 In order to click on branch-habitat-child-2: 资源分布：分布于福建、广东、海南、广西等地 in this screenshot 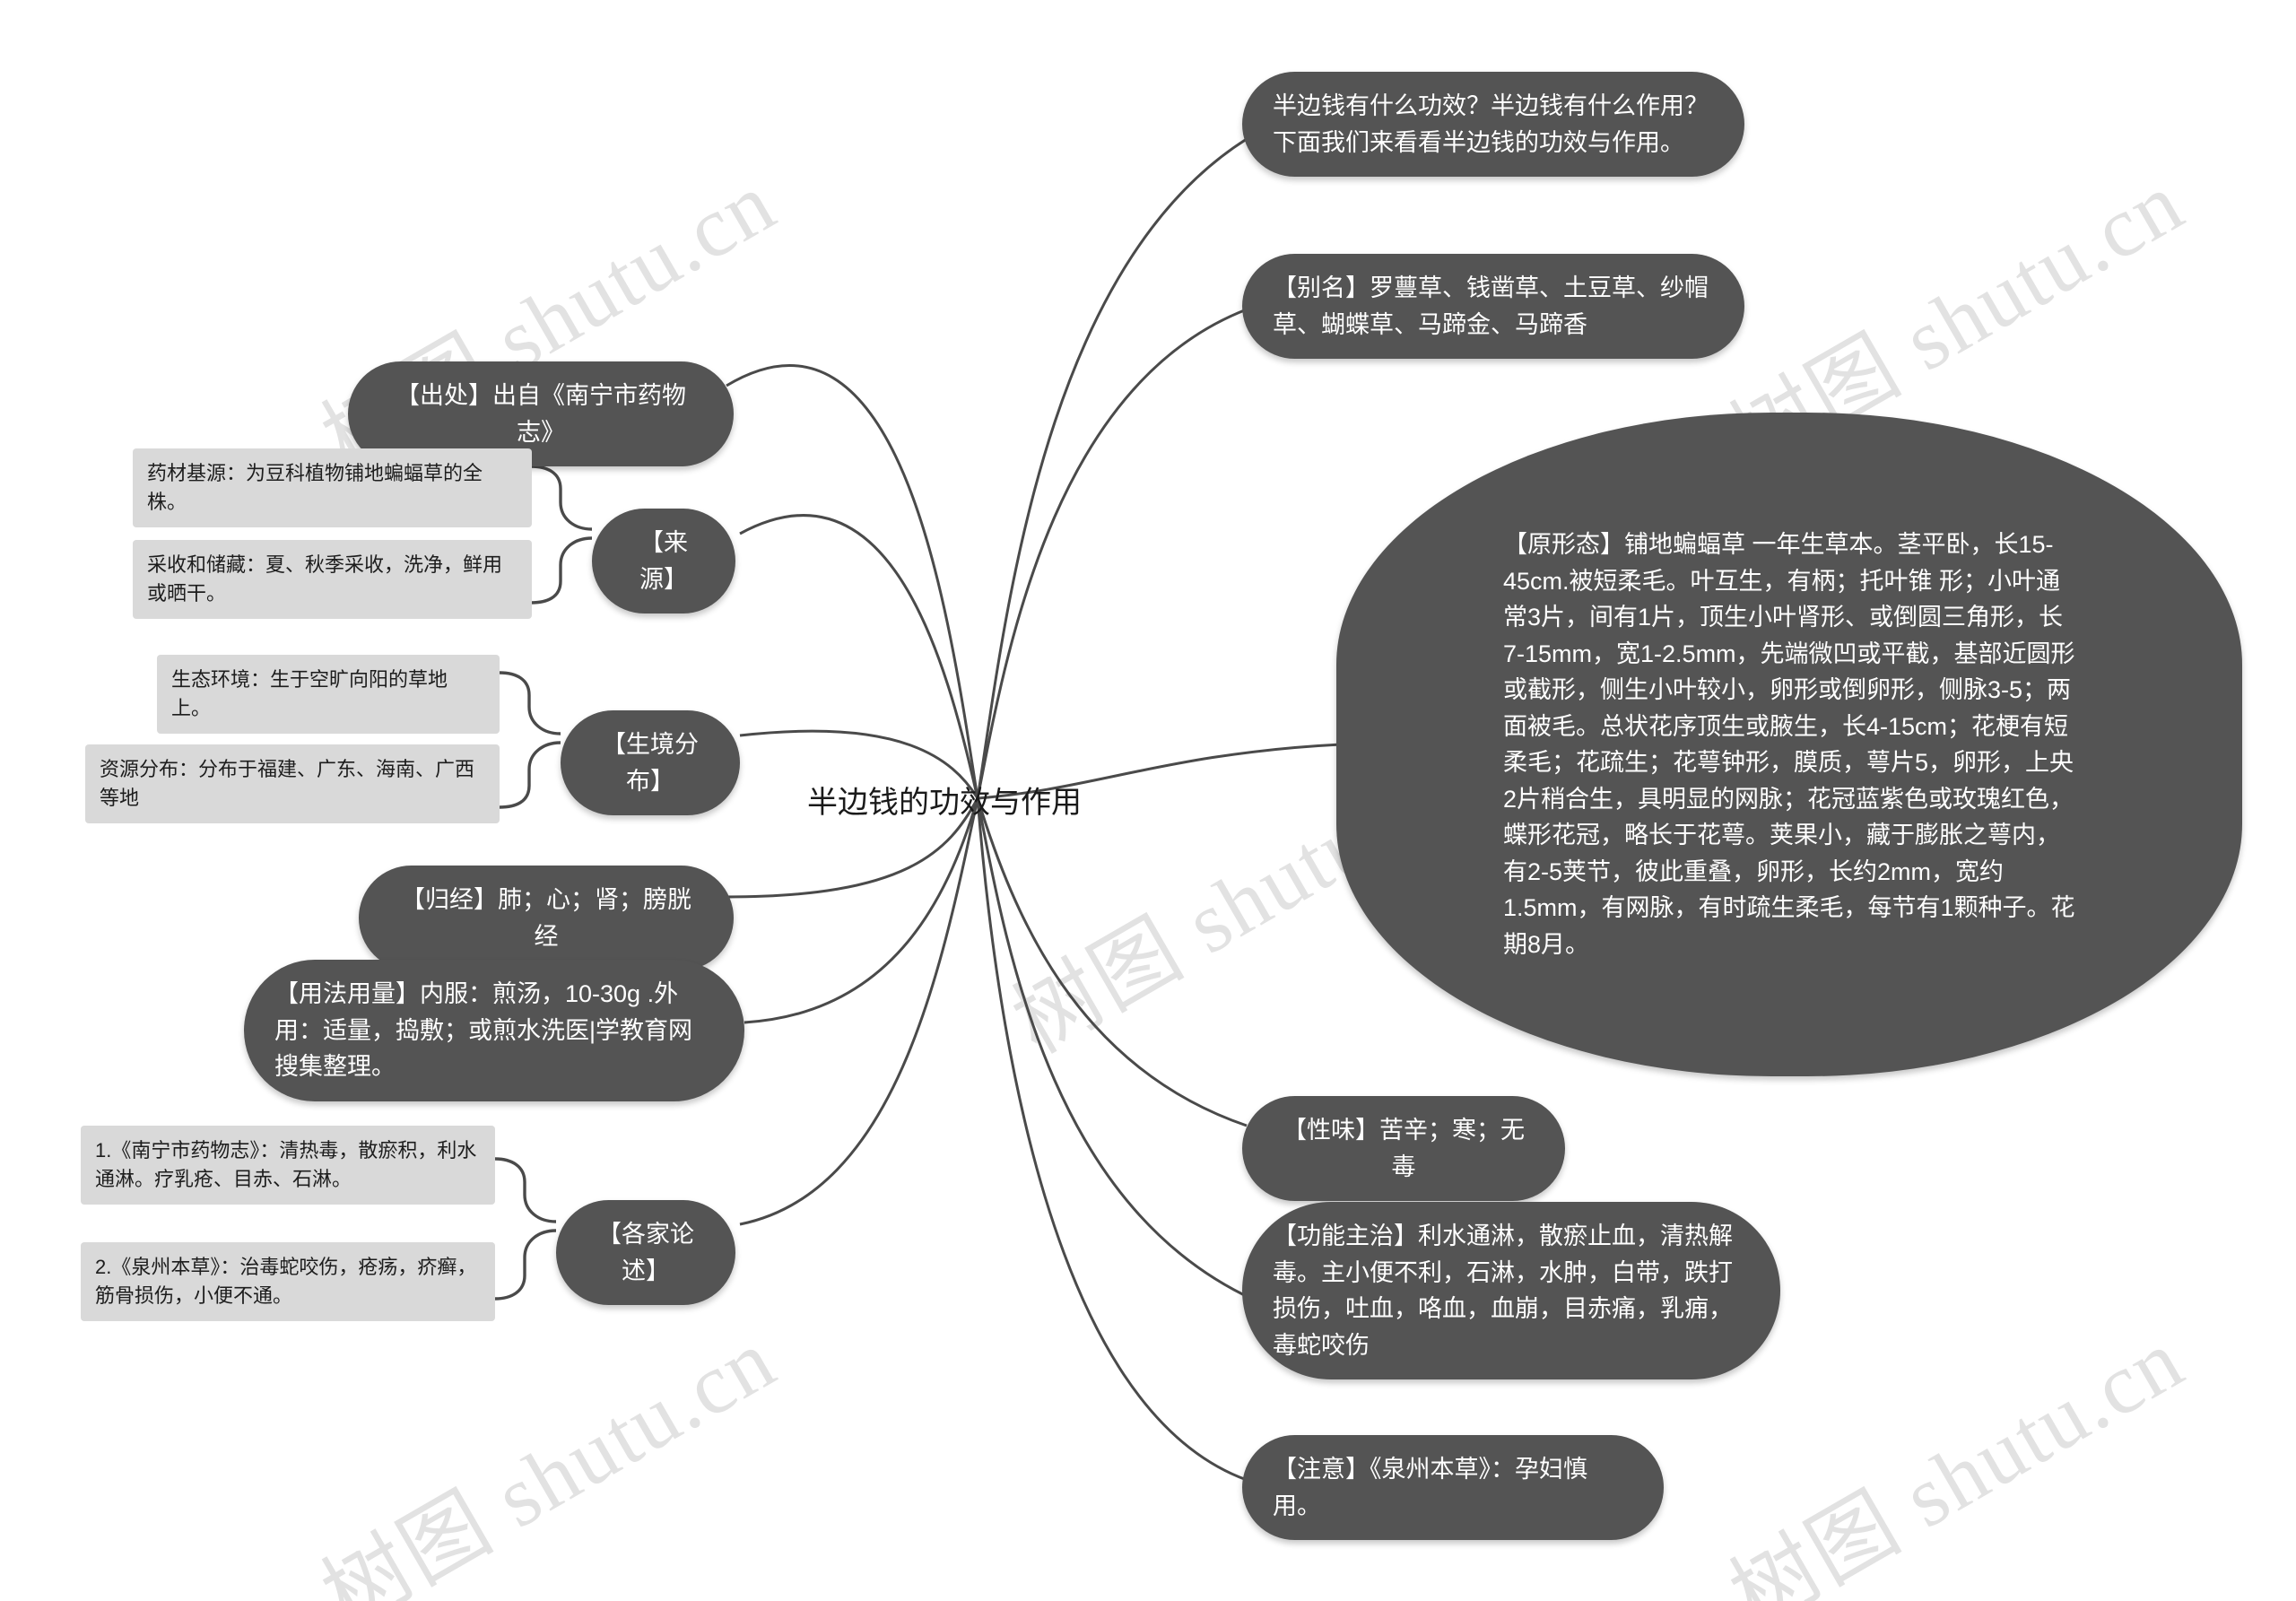, I will do `click(292, 783)`.